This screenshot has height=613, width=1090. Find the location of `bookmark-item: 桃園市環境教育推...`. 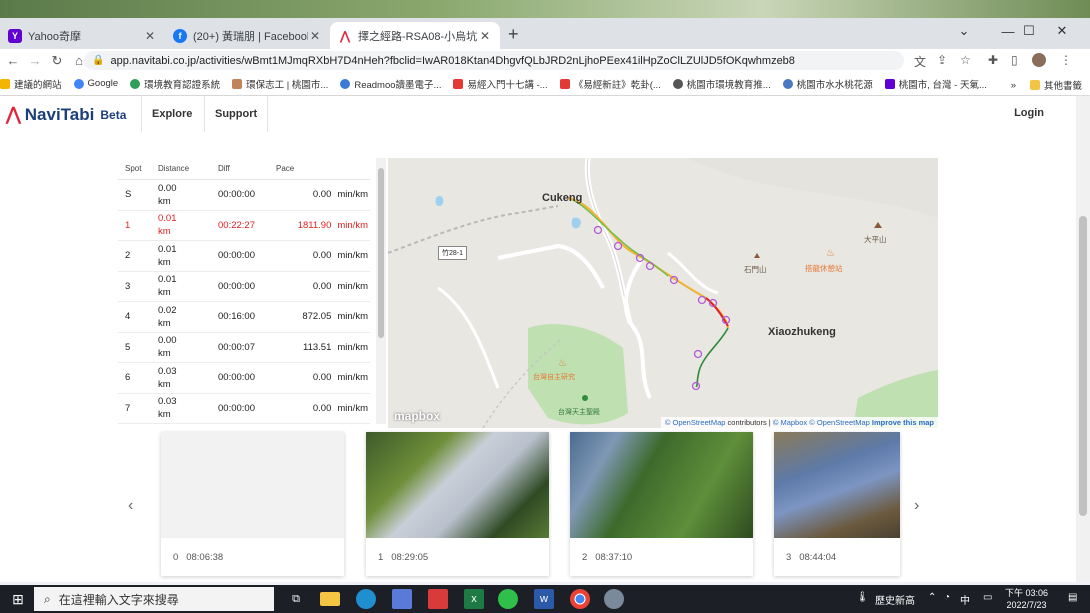

bookmark-item: 桃園市環境教育推... is located at coordinates (721, 84).